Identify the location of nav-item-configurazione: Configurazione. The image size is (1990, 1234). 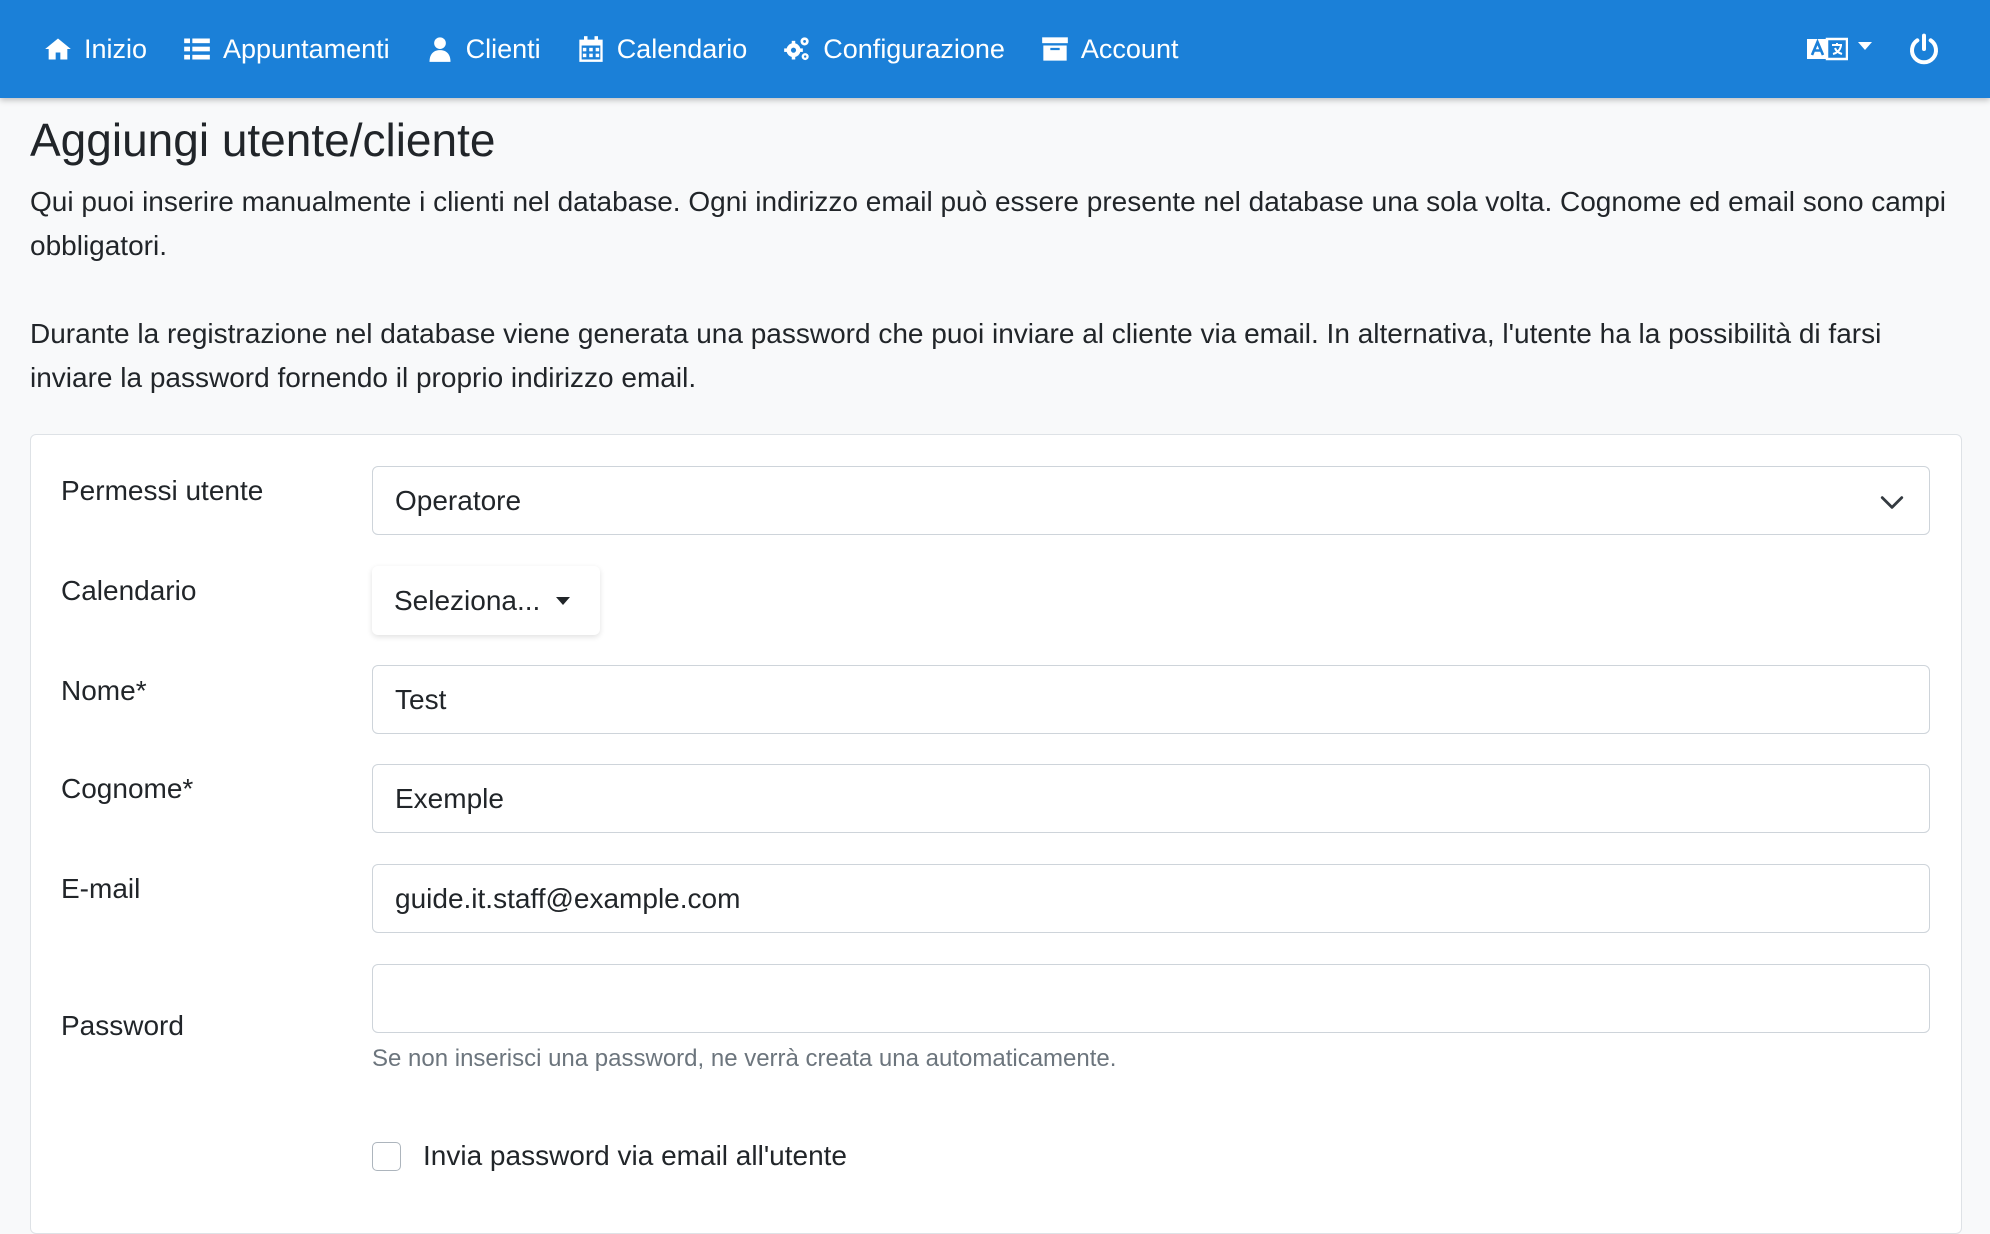
(894, 49).